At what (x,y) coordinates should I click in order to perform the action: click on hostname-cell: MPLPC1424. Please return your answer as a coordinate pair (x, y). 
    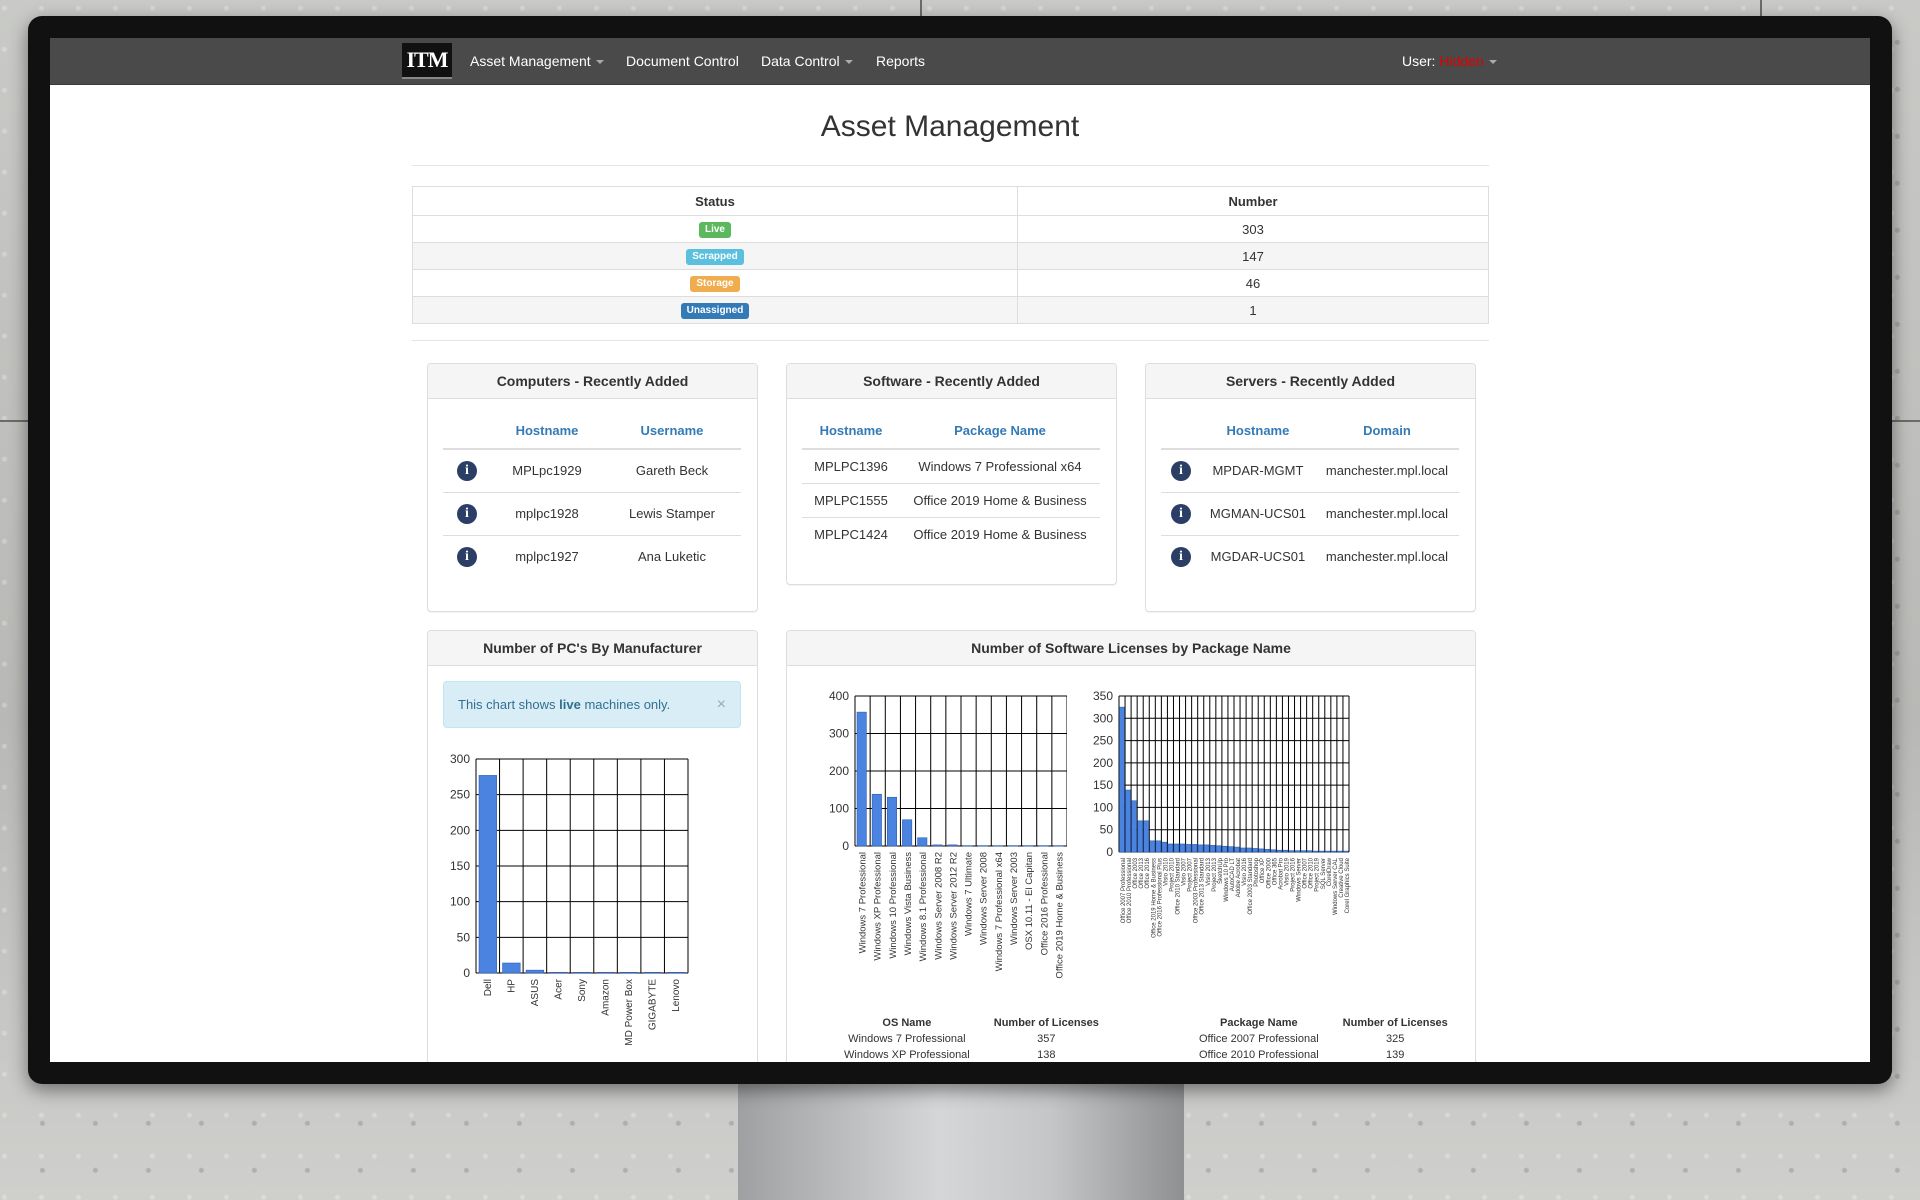
    Looking at the image, I should click on (851, 533).